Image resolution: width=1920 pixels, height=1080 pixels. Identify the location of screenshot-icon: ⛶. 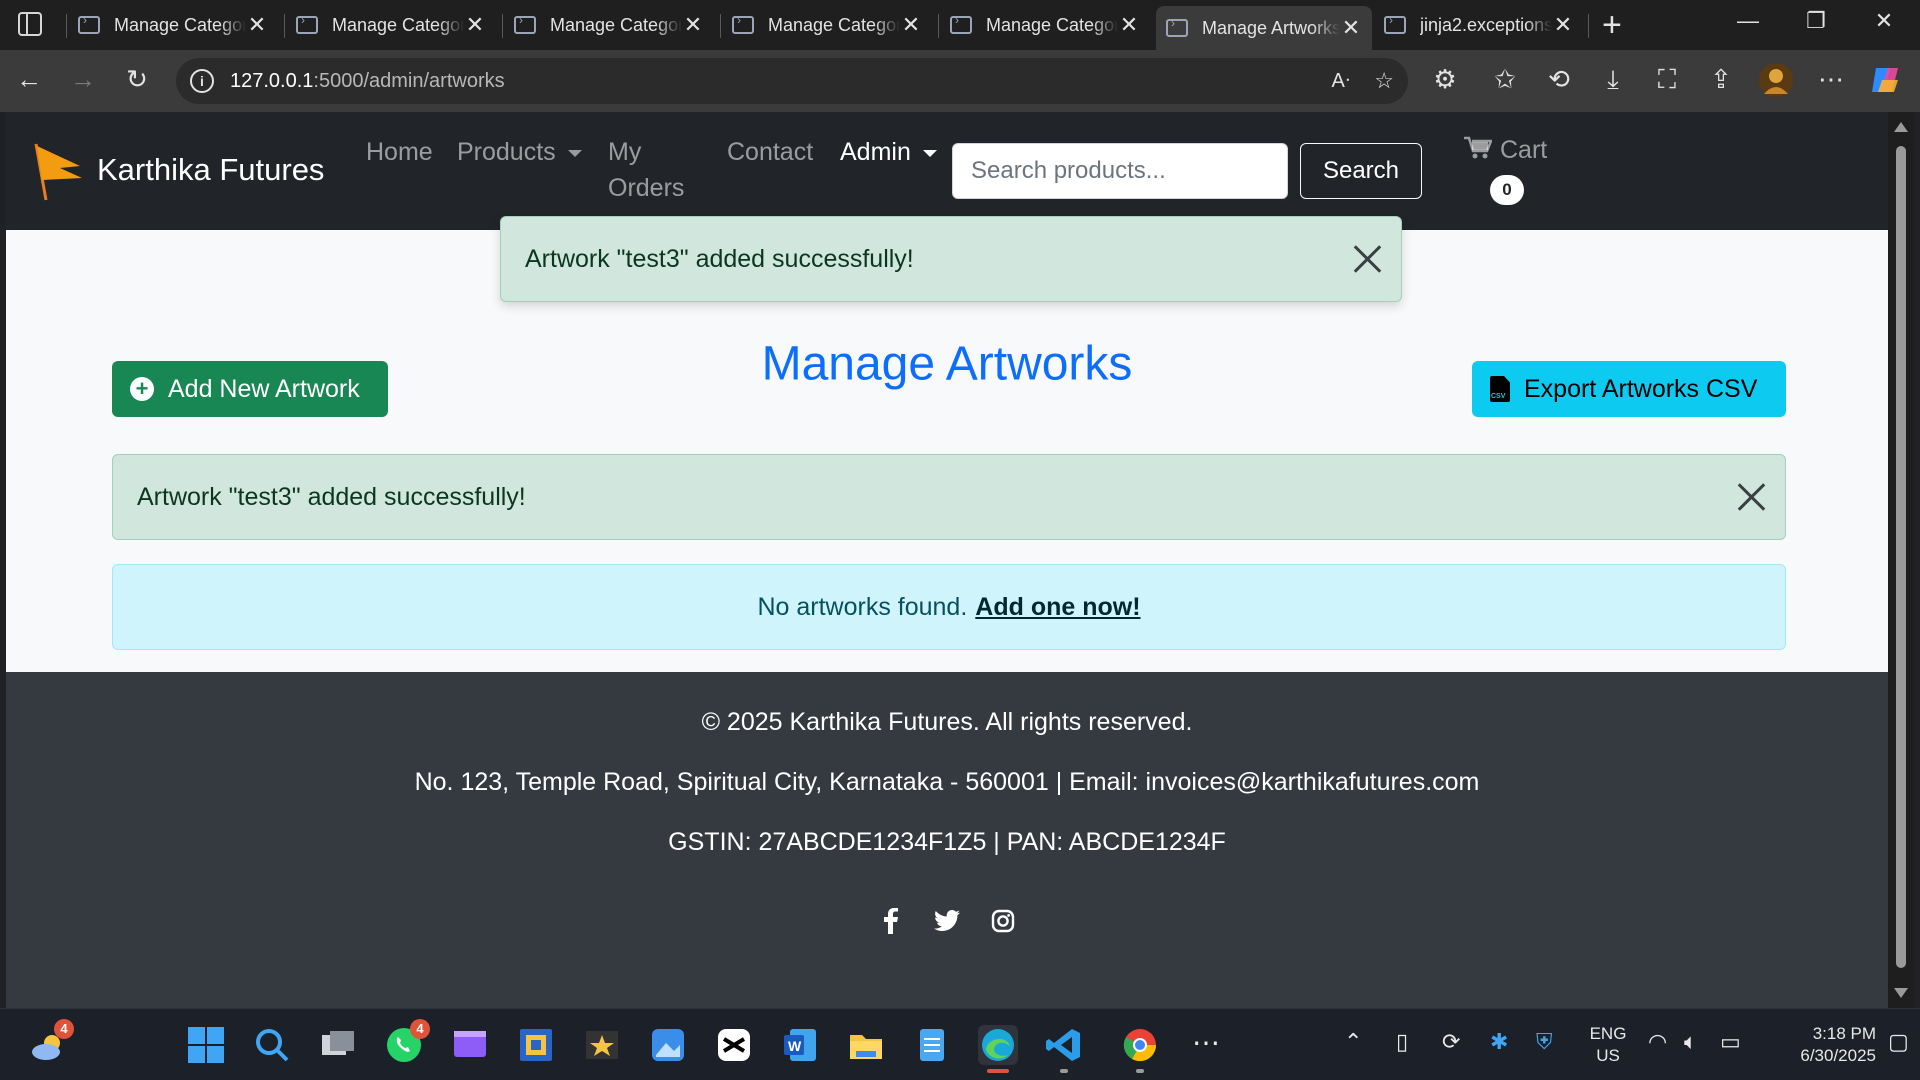
(1667, 80).